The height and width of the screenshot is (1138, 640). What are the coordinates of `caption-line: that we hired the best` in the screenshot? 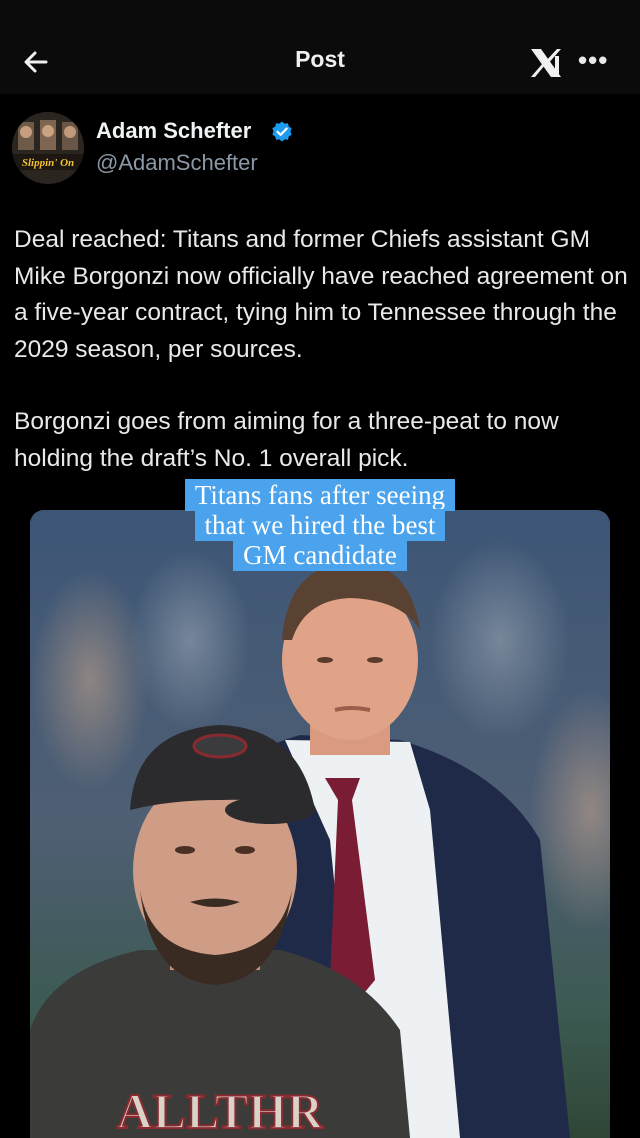 It's located at (320, 525).